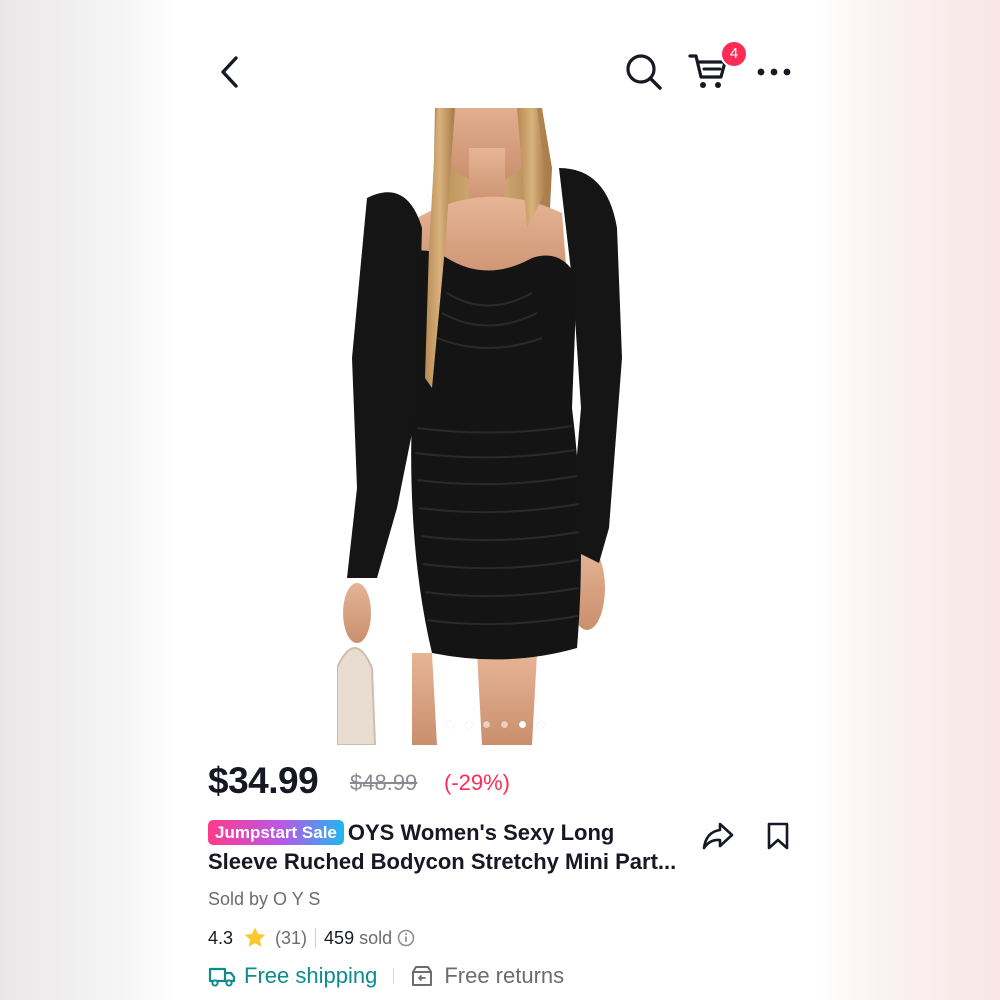  Describe the element at coordinates (264, 899) in the screenshot. I see `seller-name: Sold by O Y S` at that location.